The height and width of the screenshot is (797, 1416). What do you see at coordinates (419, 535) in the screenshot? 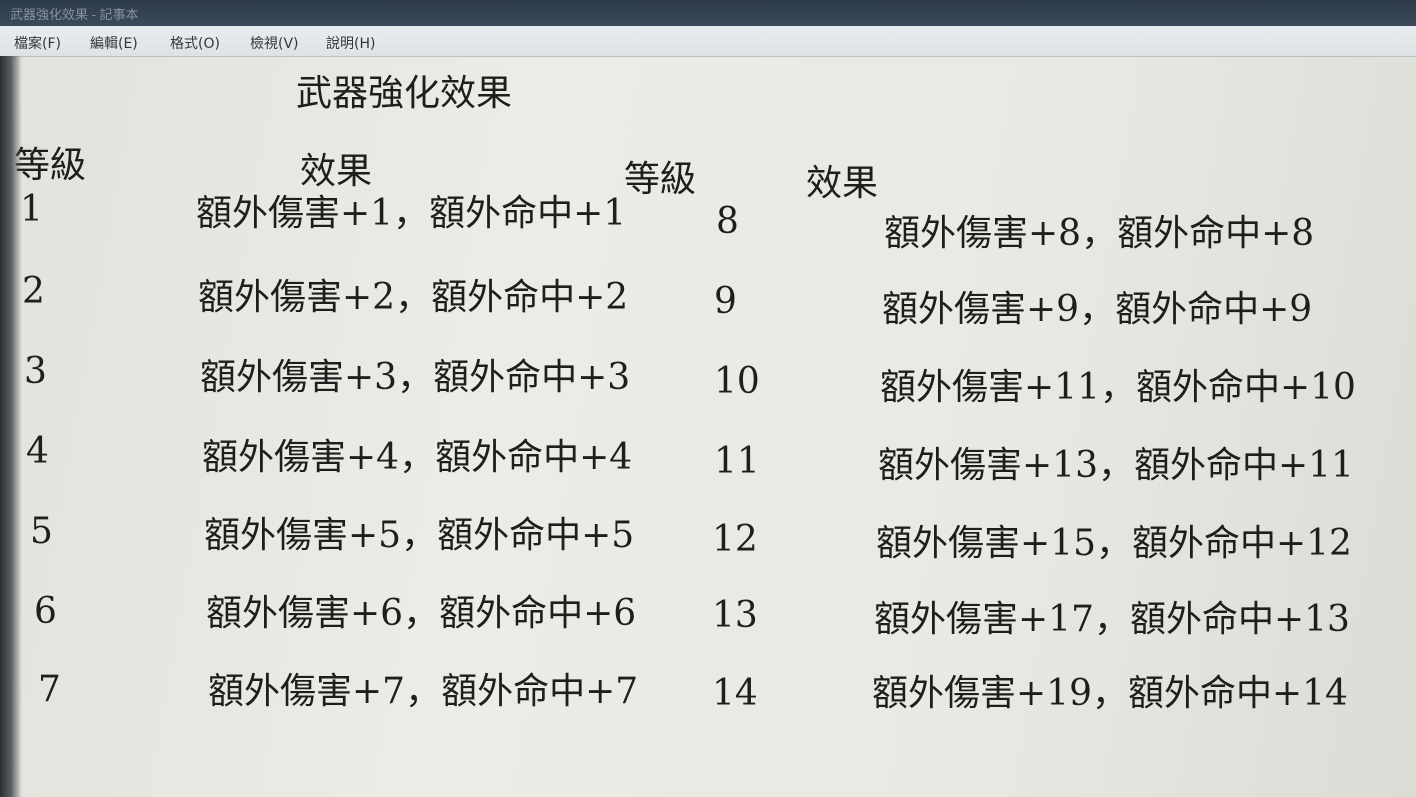
I see `left-effect-5: 額外傷害+5，額外命中+5` at bounding box center [419, 535].